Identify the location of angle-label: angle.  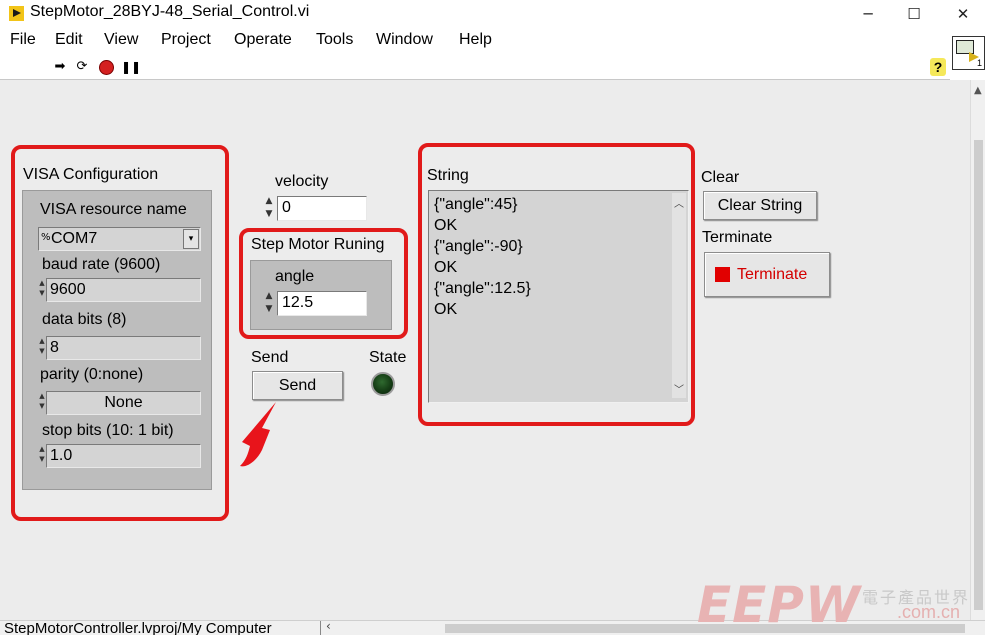
(295, 276).